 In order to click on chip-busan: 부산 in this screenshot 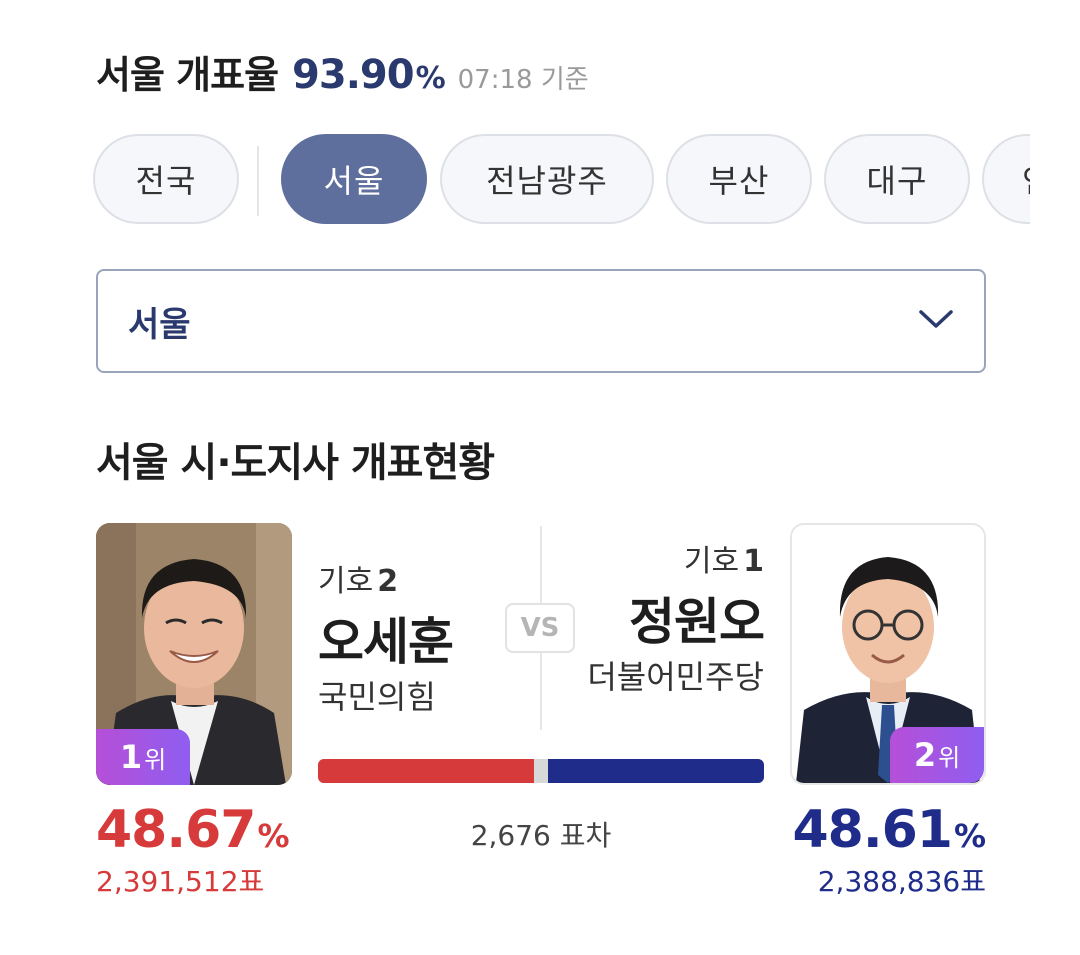, I will do `click(739, 179)`.